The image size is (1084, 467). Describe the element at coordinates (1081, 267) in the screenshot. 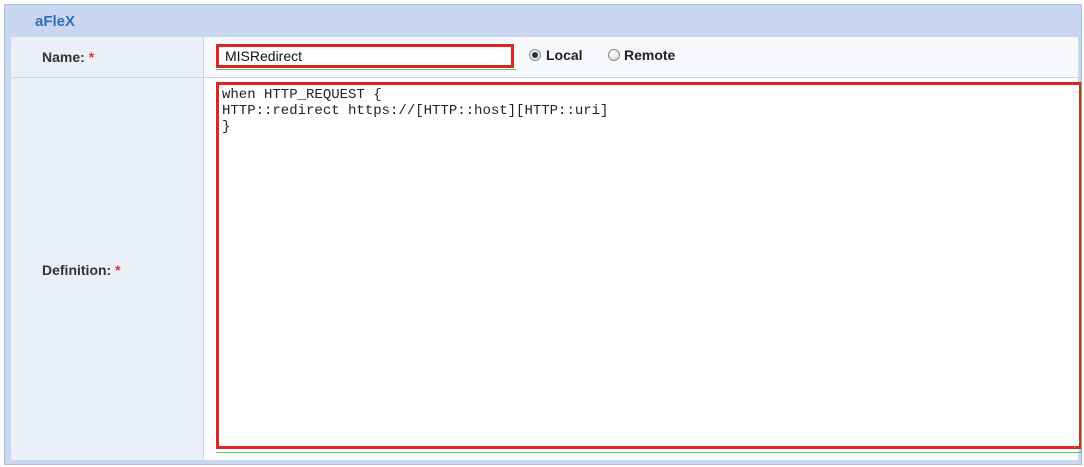

I see `definition-rightline` at that location.